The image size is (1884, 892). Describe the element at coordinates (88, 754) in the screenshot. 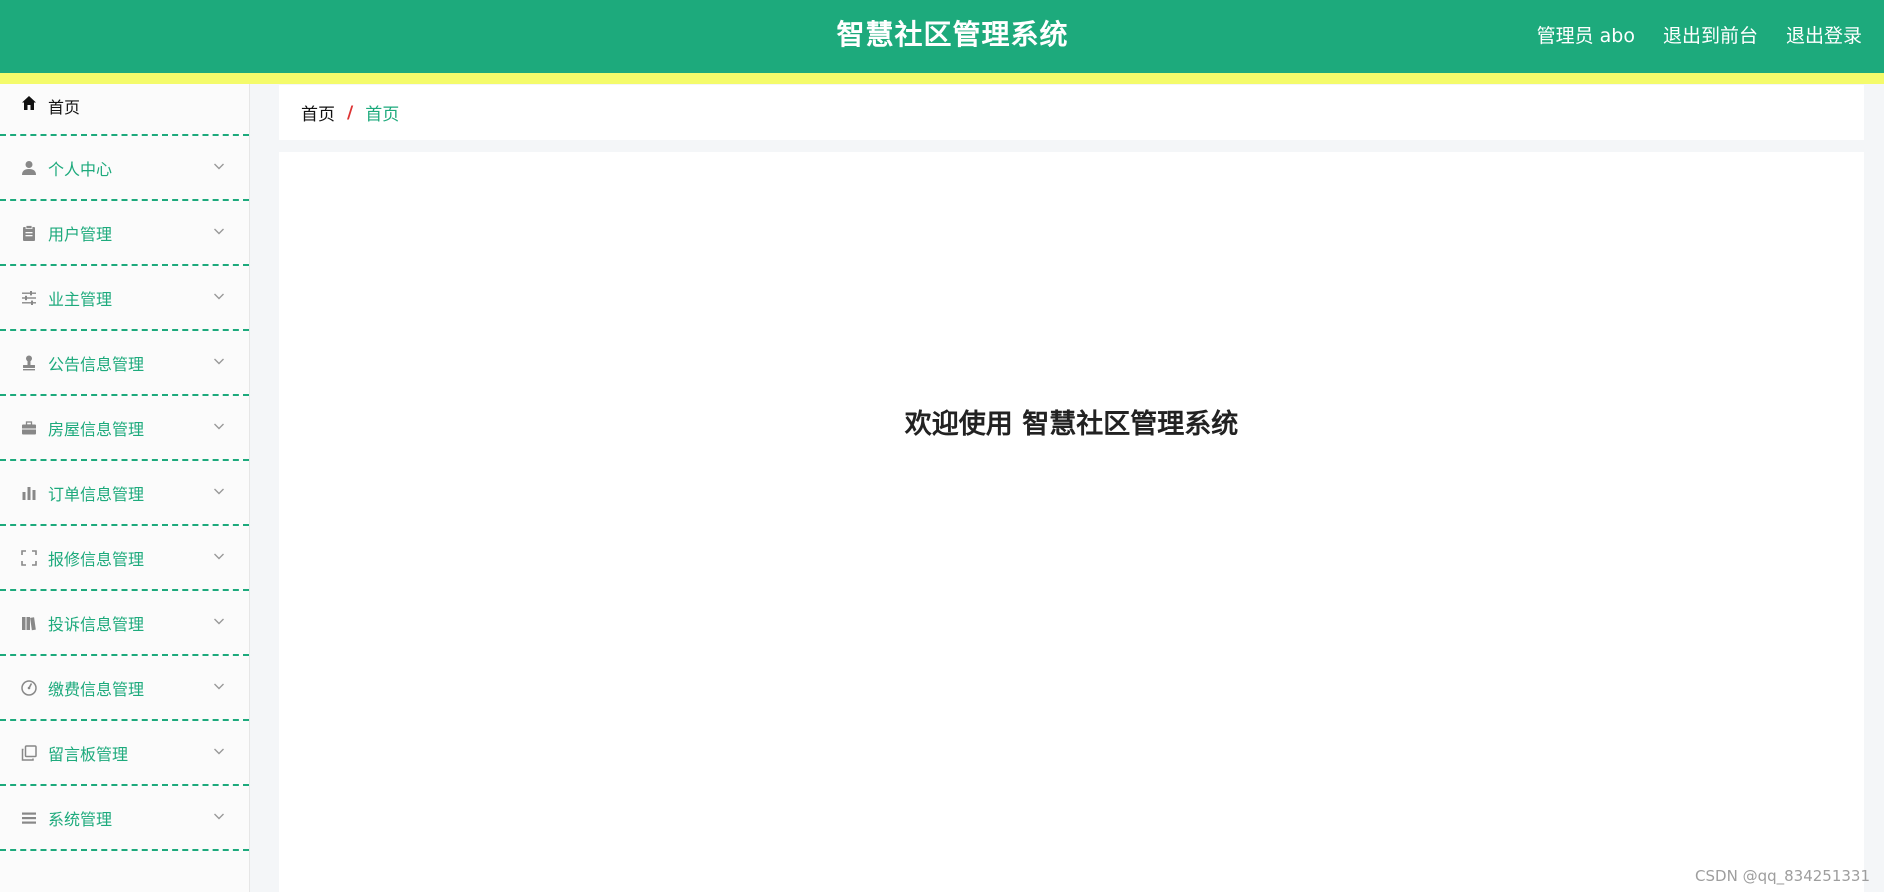

I see `sidebar-item-label: 留言板管理` at that location.